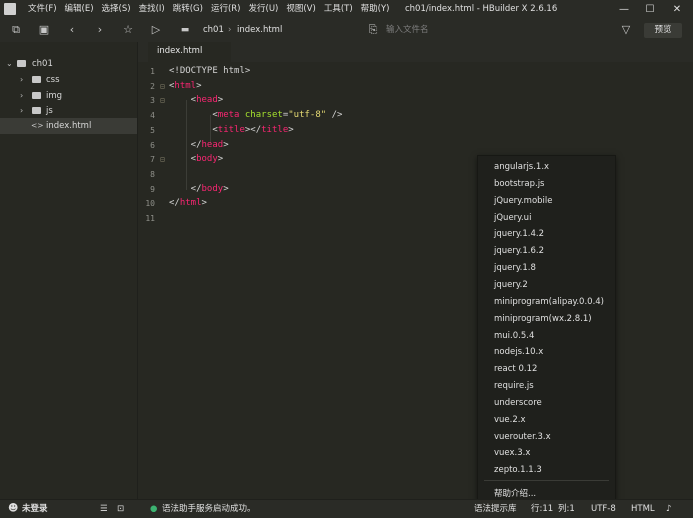 This screenshot has width=693, height=518. Describe the element at coordinates (152, 145) in the screenshot. I see `line-number: 6` at that location.